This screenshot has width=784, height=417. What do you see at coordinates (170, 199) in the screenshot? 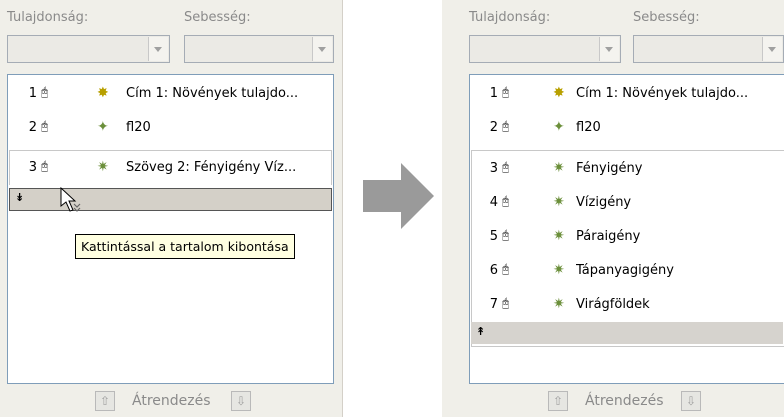
I see `expand-contents-bar: ↡` at bounding box center [170, 199].